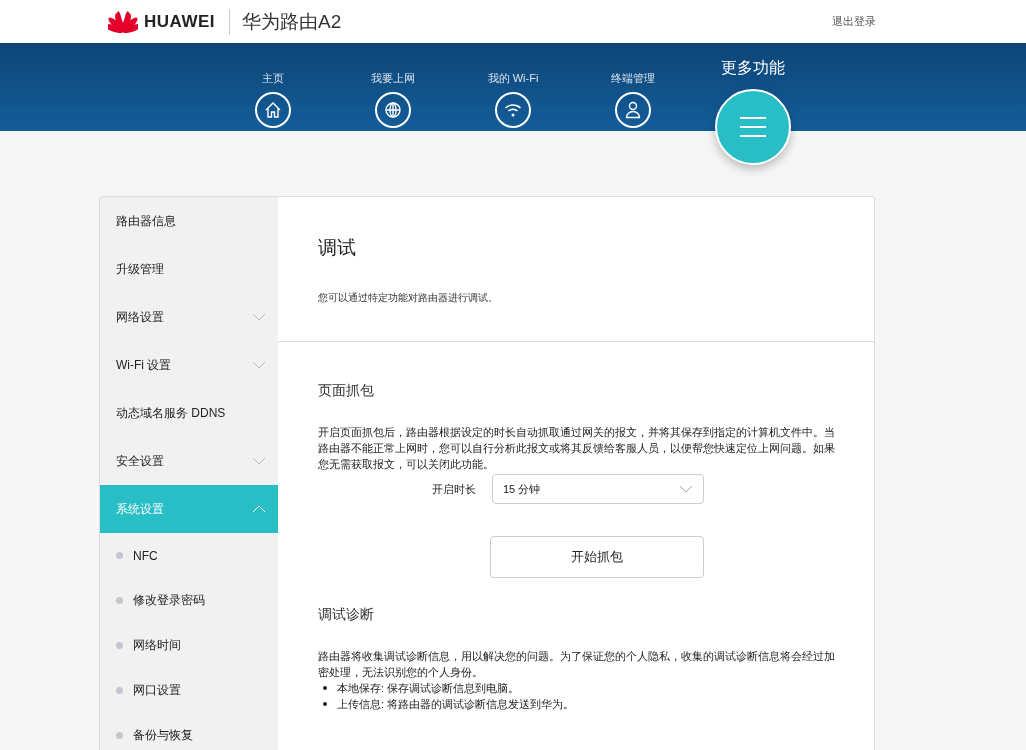 The height and width of the screenshot is (750, 1026). Describe the element at coordinates (292, 21) in the screenshot. I see `product-name: 华为路由A2` at that location.